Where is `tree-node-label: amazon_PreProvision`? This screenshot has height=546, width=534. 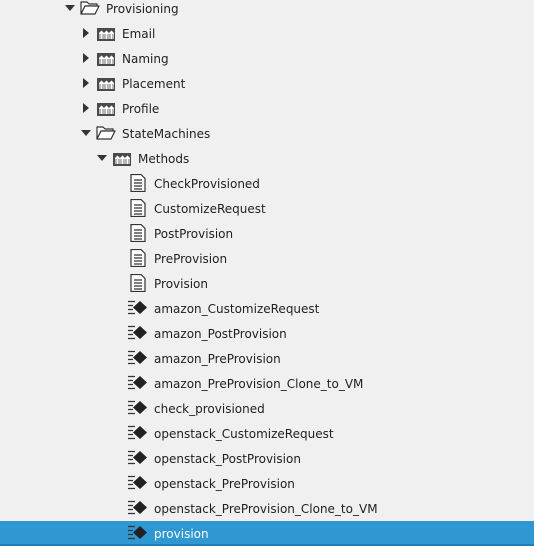
tree-node-label: amazon_PreProvision is located at coordinates (217, 359).